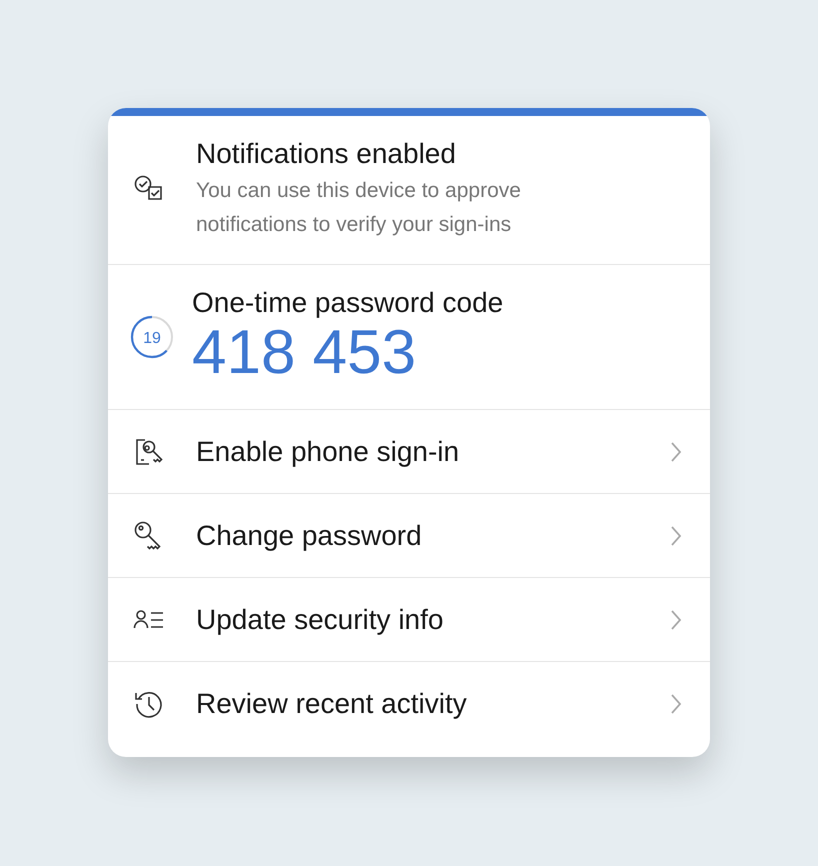 Image resolution: width=818 pixels, height=866 pixels. I want to click on menu-item-label: Change password, so click(309, 536).